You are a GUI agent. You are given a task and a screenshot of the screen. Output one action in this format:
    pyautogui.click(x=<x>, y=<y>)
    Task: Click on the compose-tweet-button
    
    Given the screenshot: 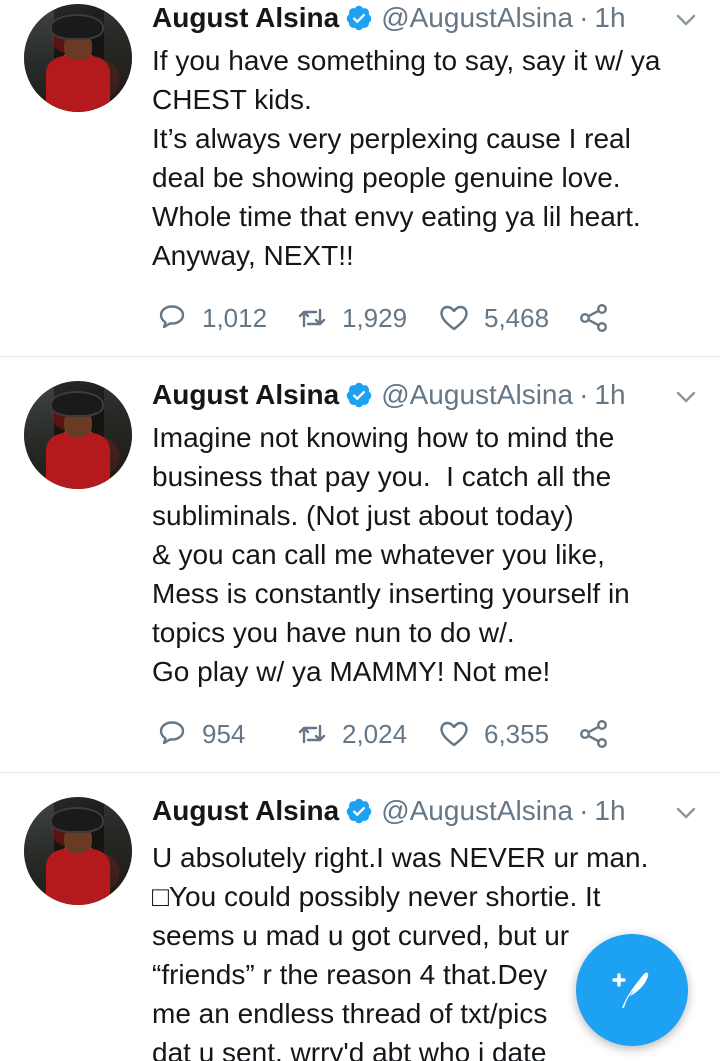 What is the action you would take?
    pyautogui.click(x=632, y=990)
    